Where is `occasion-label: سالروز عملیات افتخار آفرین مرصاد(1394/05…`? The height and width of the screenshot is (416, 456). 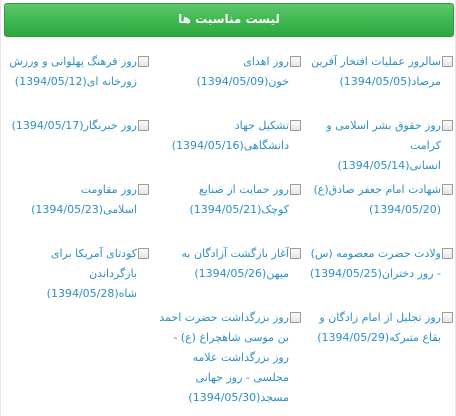
occasion-label: سالروز عملیات افتخار آفرین مرصاد(1394/05… is located at coordinates (376, 71).